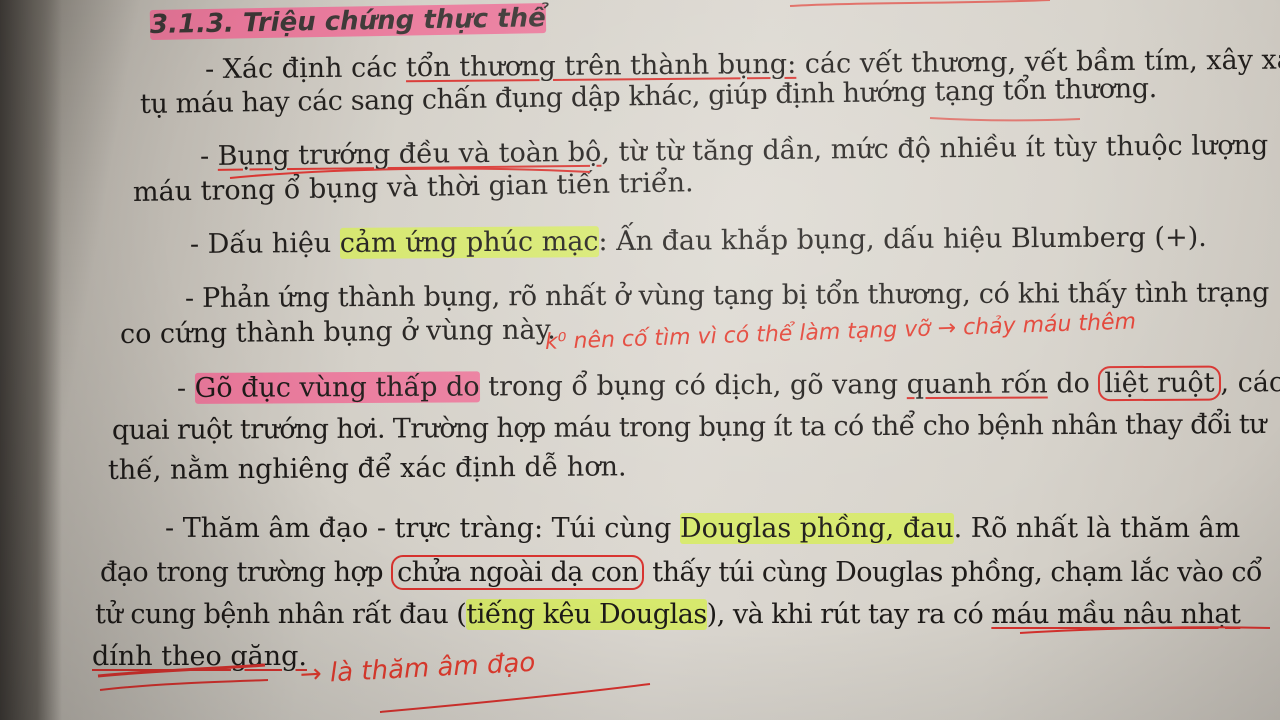 This screenshot has height=720, width=1280. What do you see at coordinates (469, 242) in the screenshot?
I see `p3-highlight-peritoneal: cảm ứng phúc mạc` at bounding box center [469, 242].